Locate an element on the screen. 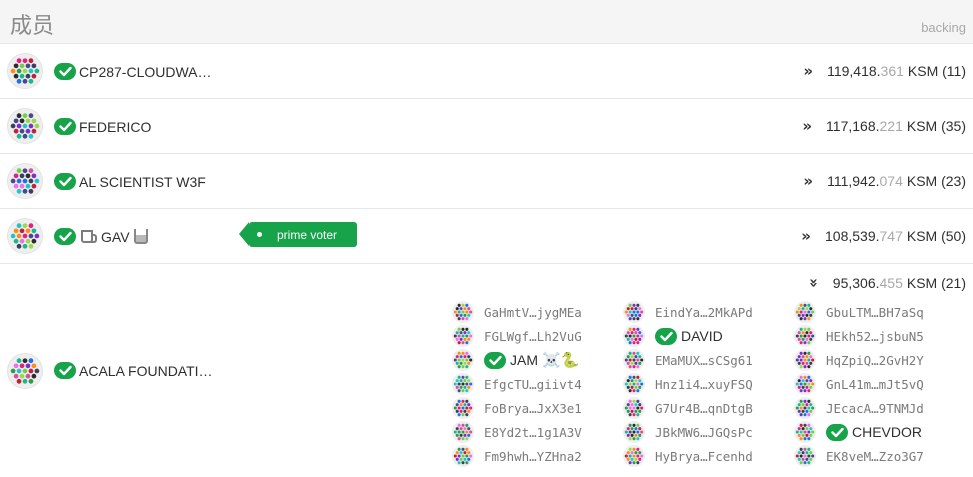  nominator-item: EK8veM…Zzo3G7 is located at coordinates (859, 456).